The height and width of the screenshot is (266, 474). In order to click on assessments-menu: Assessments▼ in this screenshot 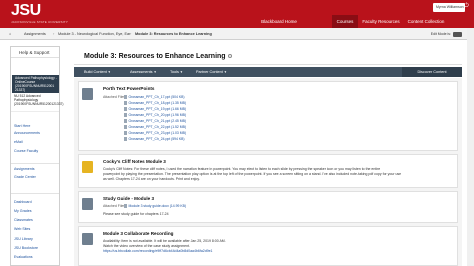, I will do `click(143, 72)`.